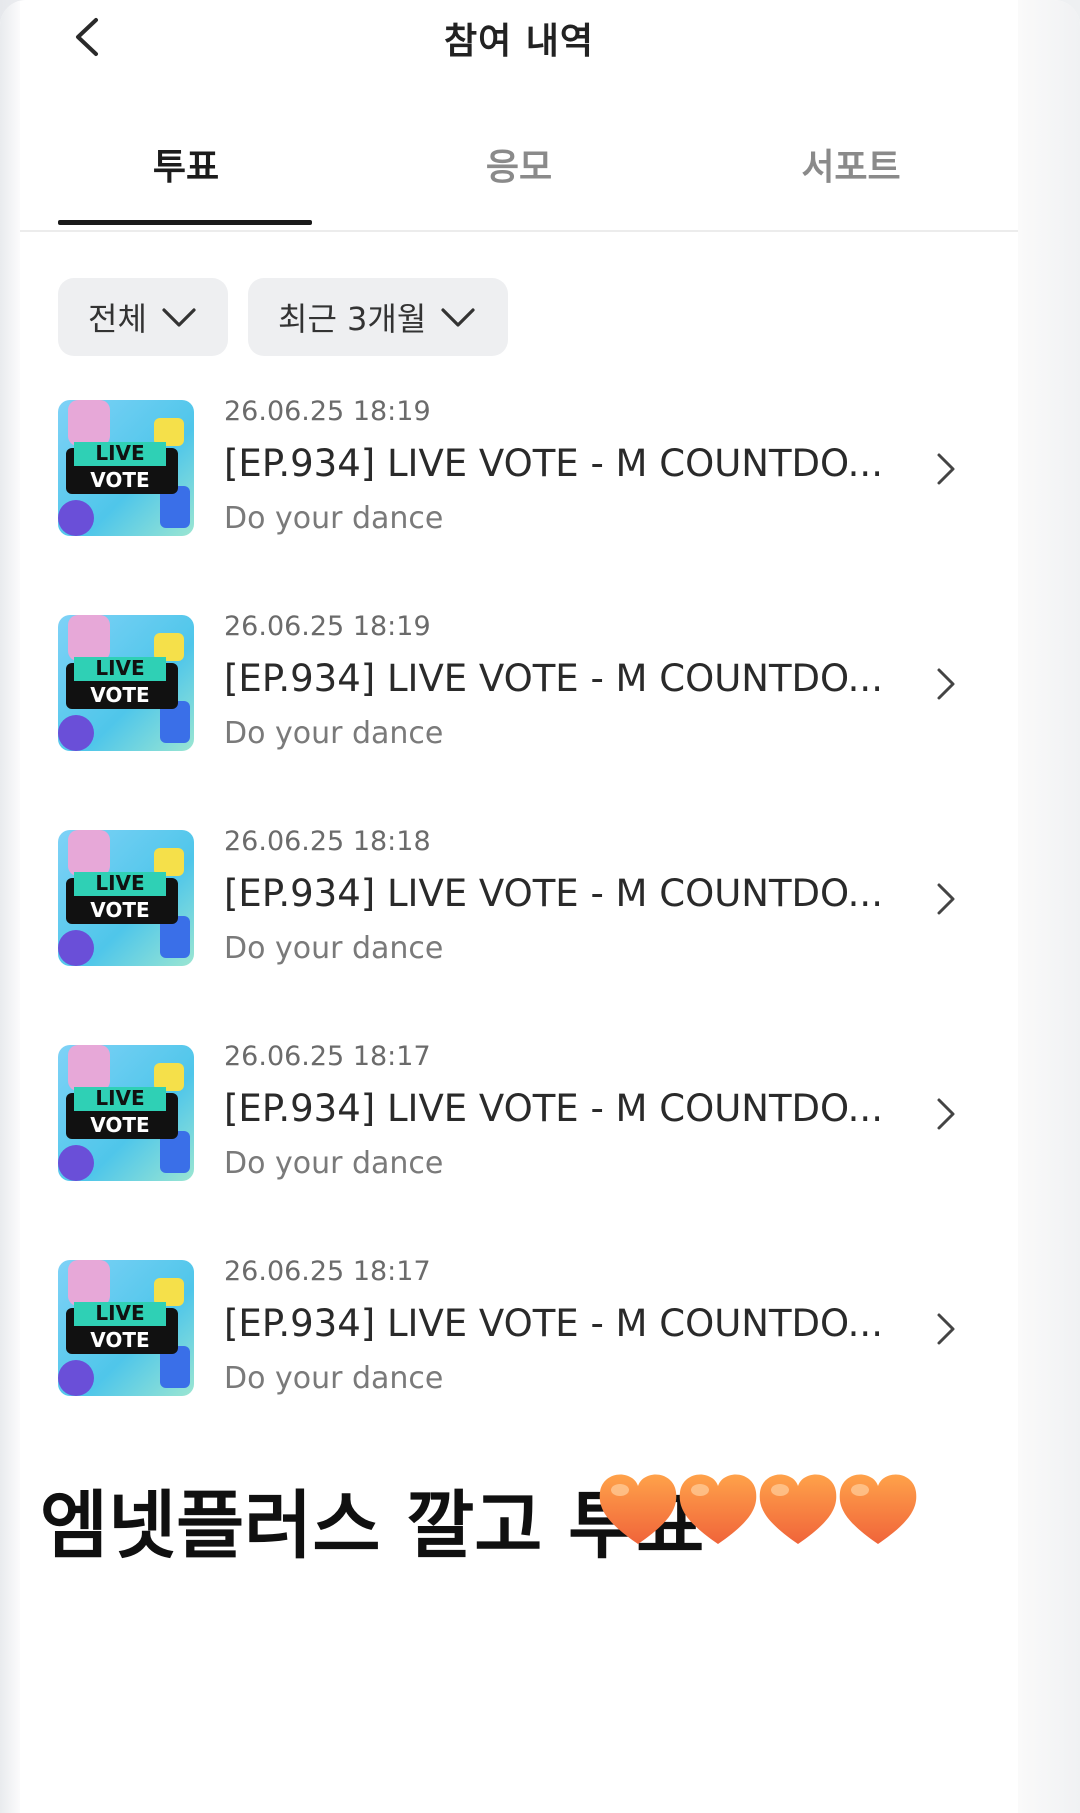  I want to click on item-date: 26.06.25 18:18, so click(327, 841).